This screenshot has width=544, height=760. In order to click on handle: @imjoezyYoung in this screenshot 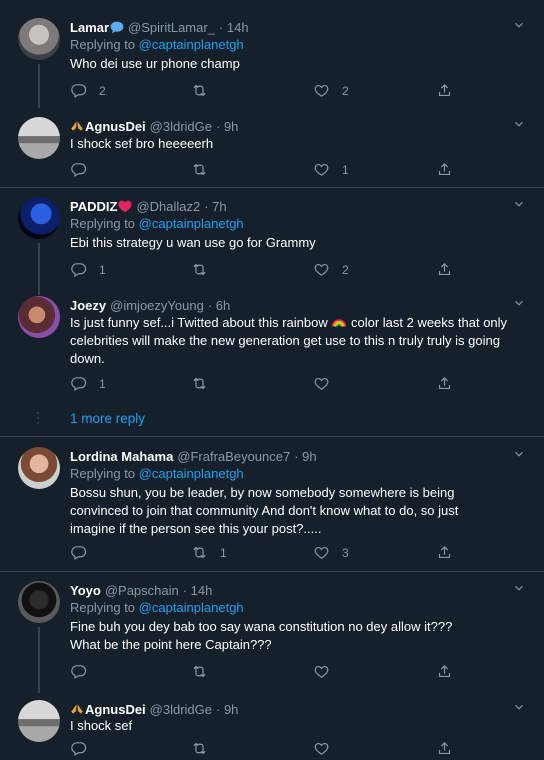, I will do `click(157, 305)`.